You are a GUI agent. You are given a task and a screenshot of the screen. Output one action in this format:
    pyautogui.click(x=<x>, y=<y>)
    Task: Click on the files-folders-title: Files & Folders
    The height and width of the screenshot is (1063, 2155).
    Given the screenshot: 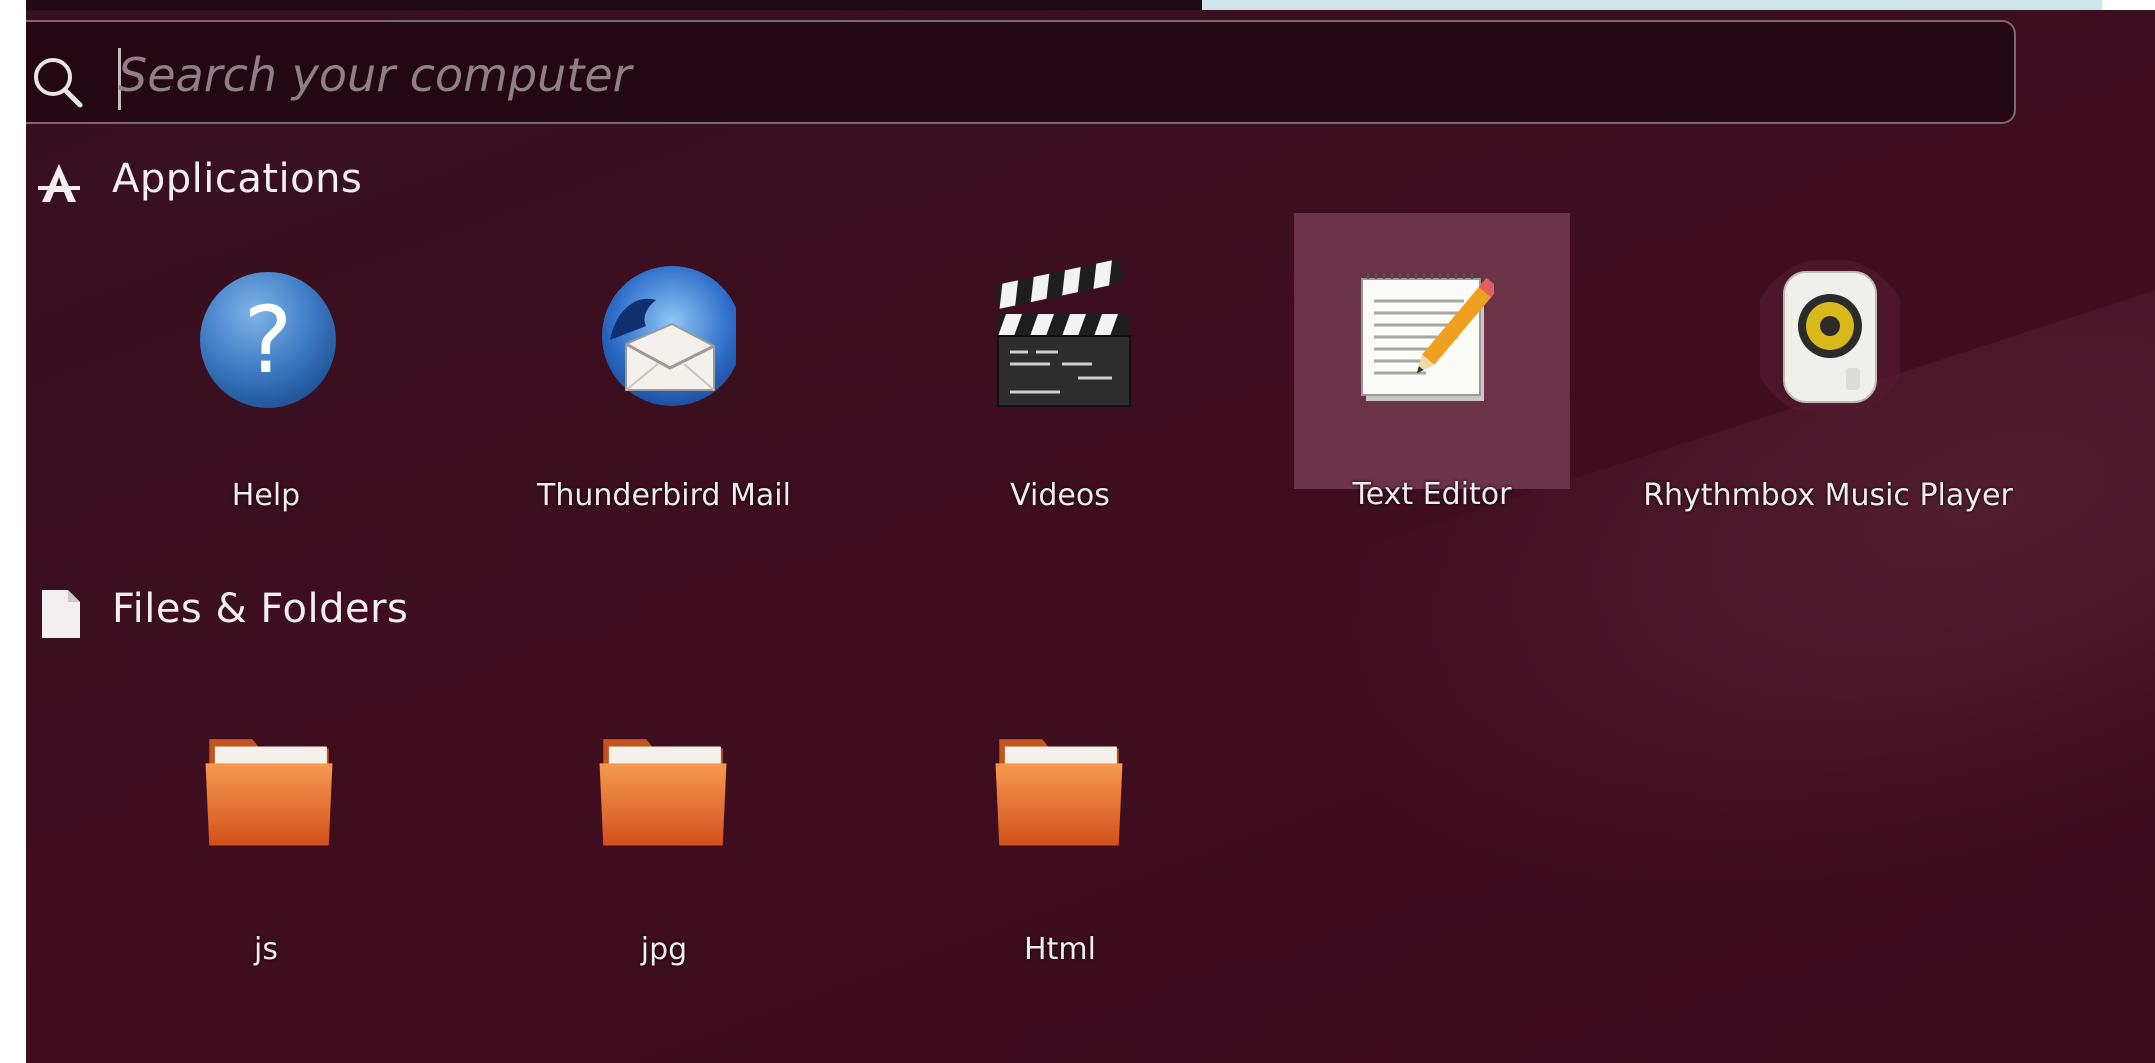 What is the action you would take?
    pyautogui.click(x=260, y=609)
    